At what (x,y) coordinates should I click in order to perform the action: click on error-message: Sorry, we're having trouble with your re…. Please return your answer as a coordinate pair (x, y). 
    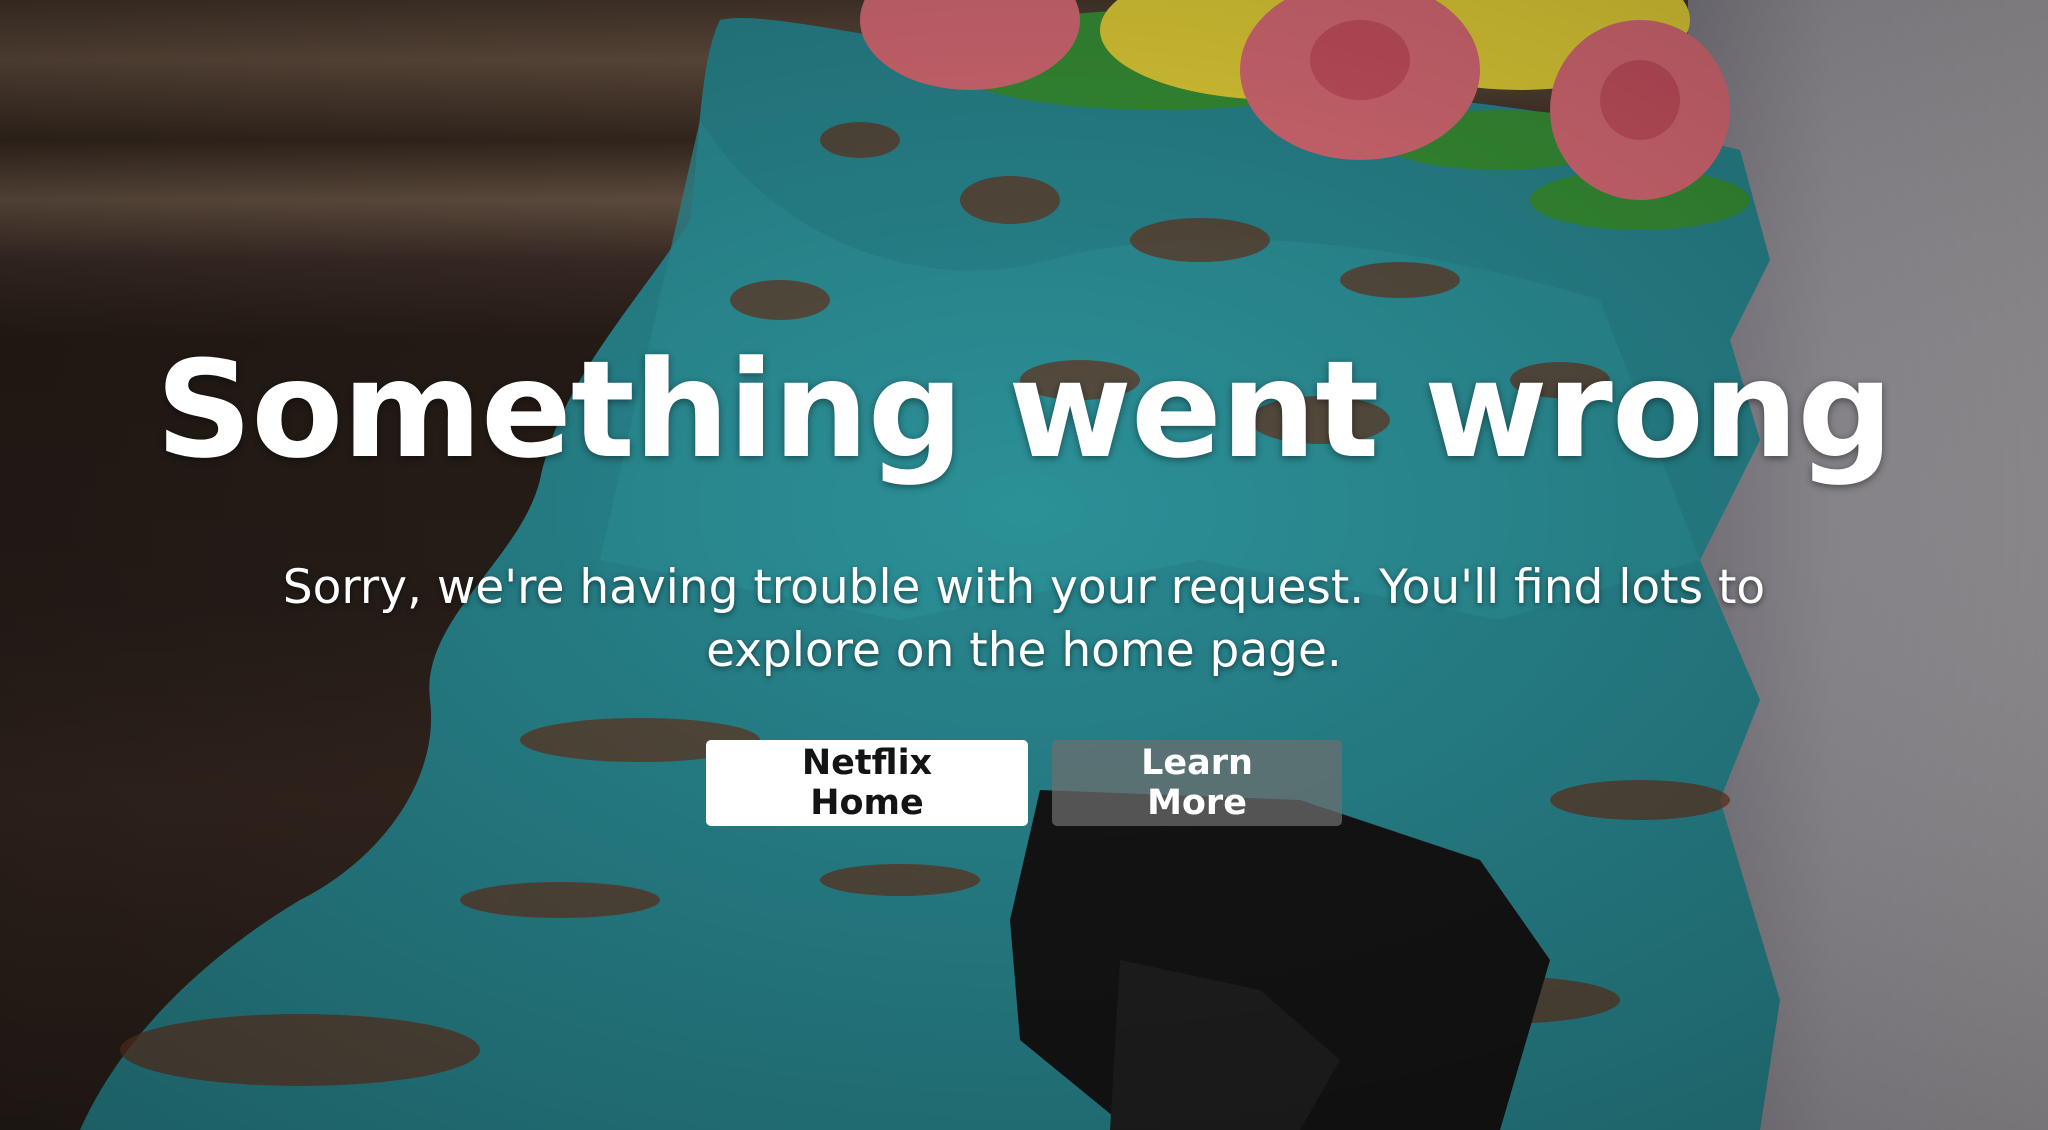
    Looking at the image, I should click on (1024, 619).